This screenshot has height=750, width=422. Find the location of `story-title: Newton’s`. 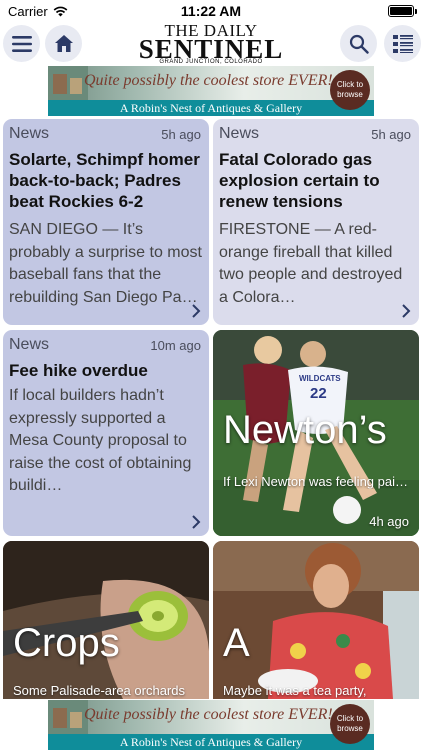

story-title: Newton’s is located at coordinates (305, 430).